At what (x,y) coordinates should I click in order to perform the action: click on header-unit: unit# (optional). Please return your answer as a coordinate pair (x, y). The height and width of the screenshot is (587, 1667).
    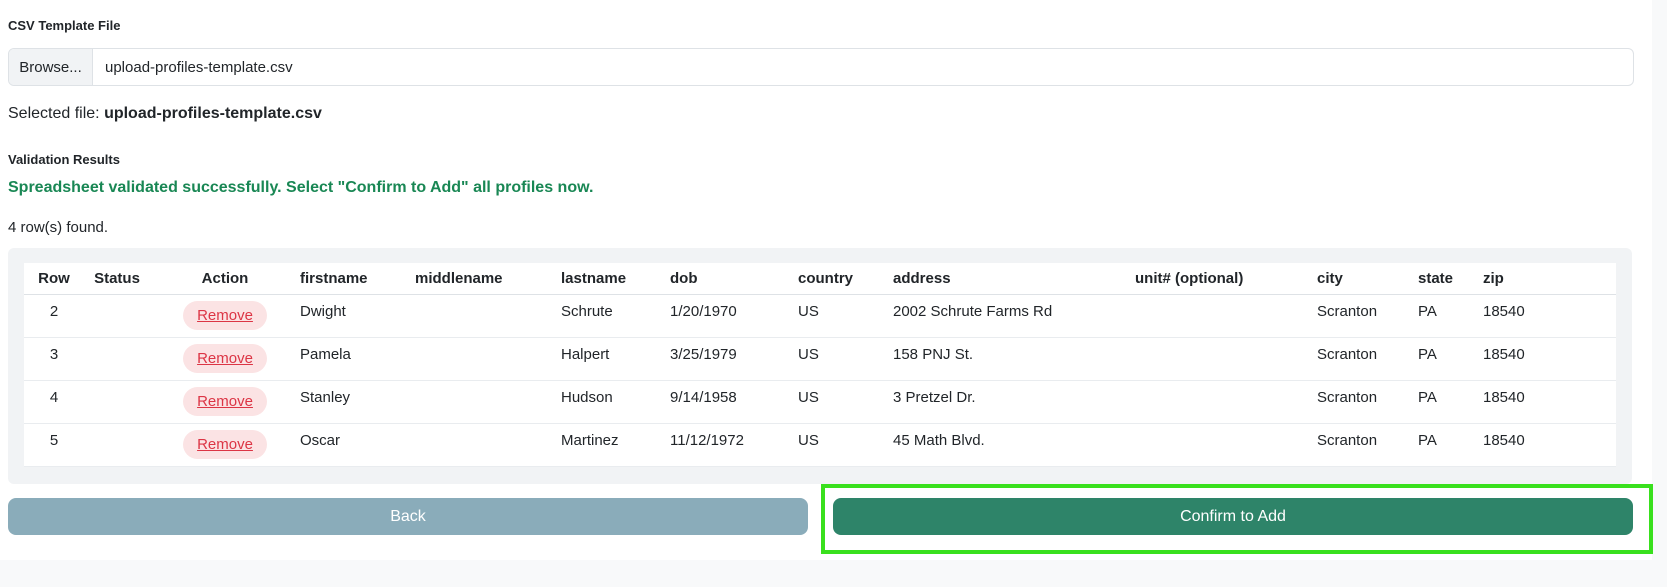
    Looking at the image, I should click on (1226, 279).